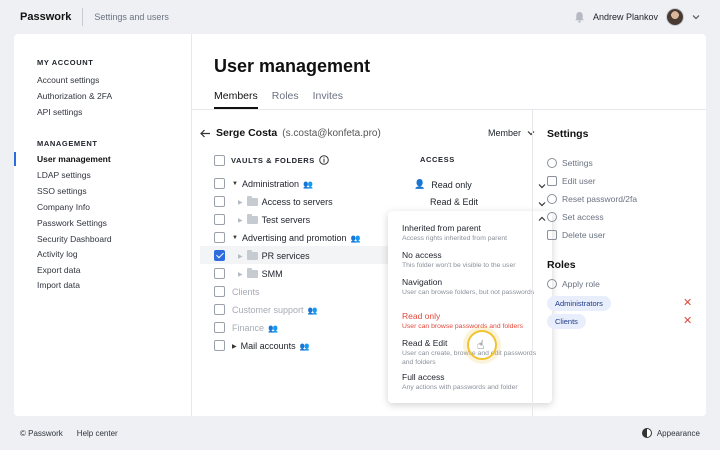 The width and height of the screenshot is (720, 450). I want to click on sidebar-section-my-account: MY ACCOUNT, so click(65, 62).